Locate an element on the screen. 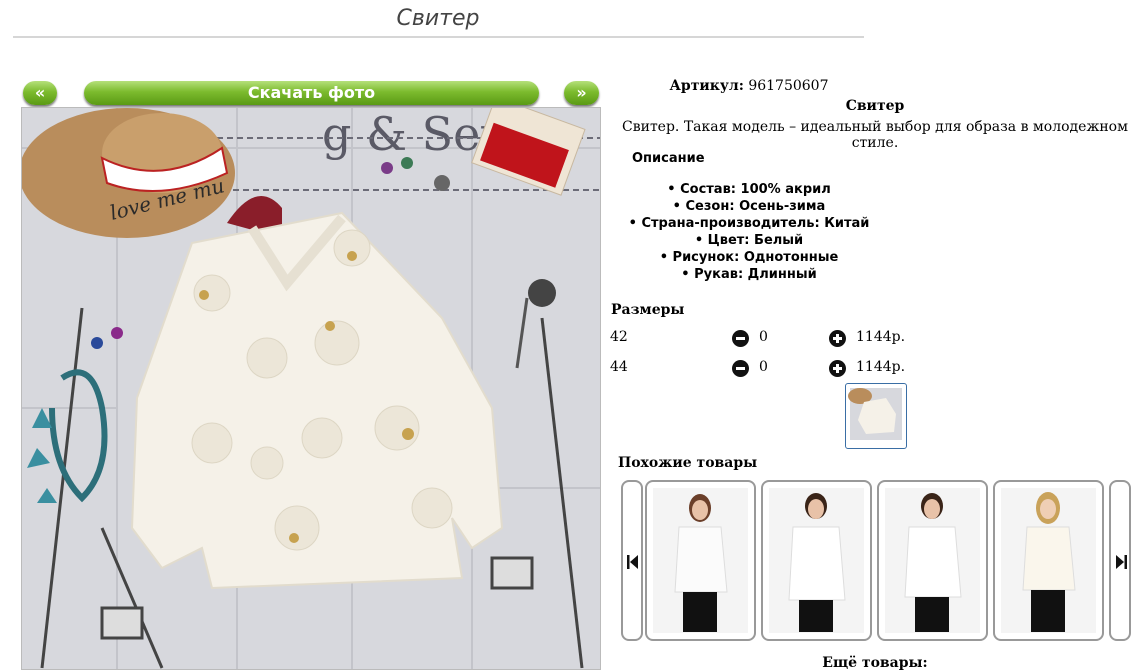  property-item: Рукав: Длинный is located at coordinates (749, 274).